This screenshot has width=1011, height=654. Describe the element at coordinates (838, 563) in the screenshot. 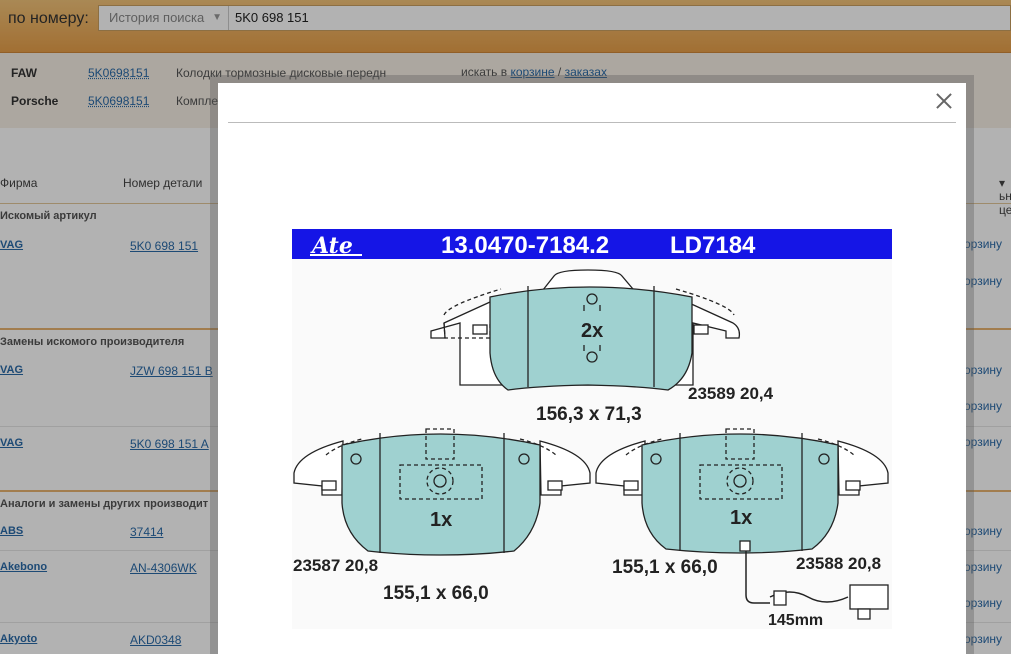

I see `right-pad-code: 23588 20,8` at that location.